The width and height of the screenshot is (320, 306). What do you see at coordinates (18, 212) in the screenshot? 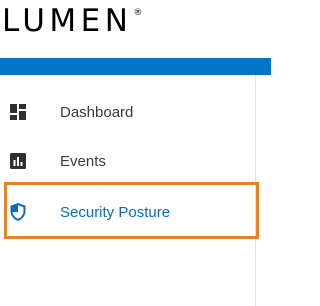
I see `shield-icon` at bounding box center [18, 212].